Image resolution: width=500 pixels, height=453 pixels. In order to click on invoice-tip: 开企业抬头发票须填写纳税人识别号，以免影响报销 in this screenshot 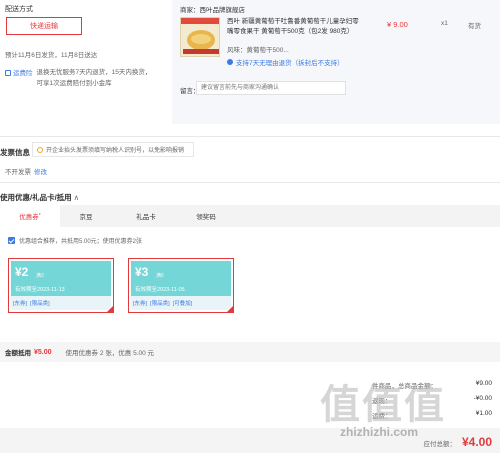, I will do `click(113, 149)`.